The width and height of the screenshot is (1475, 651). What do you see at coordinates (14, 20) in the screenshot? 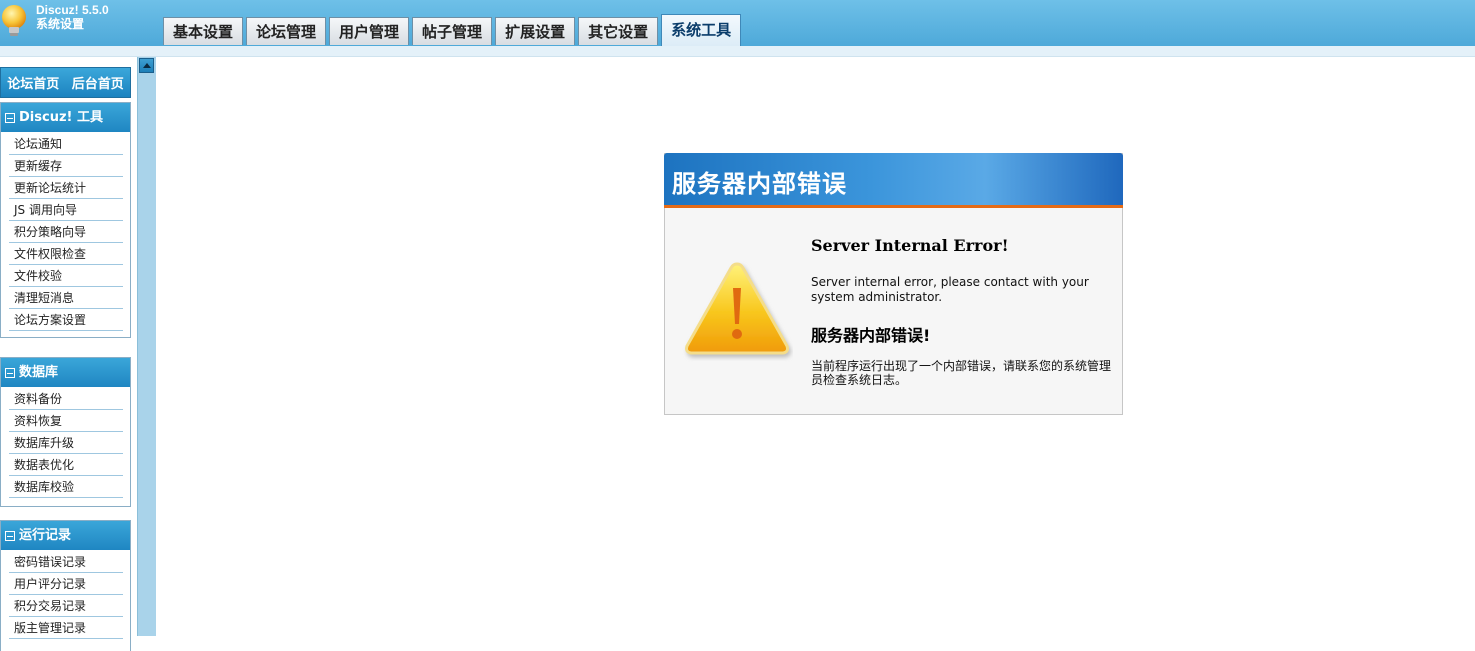
I see `lightbulb-logo-icon` at bounding box center [14, 20].